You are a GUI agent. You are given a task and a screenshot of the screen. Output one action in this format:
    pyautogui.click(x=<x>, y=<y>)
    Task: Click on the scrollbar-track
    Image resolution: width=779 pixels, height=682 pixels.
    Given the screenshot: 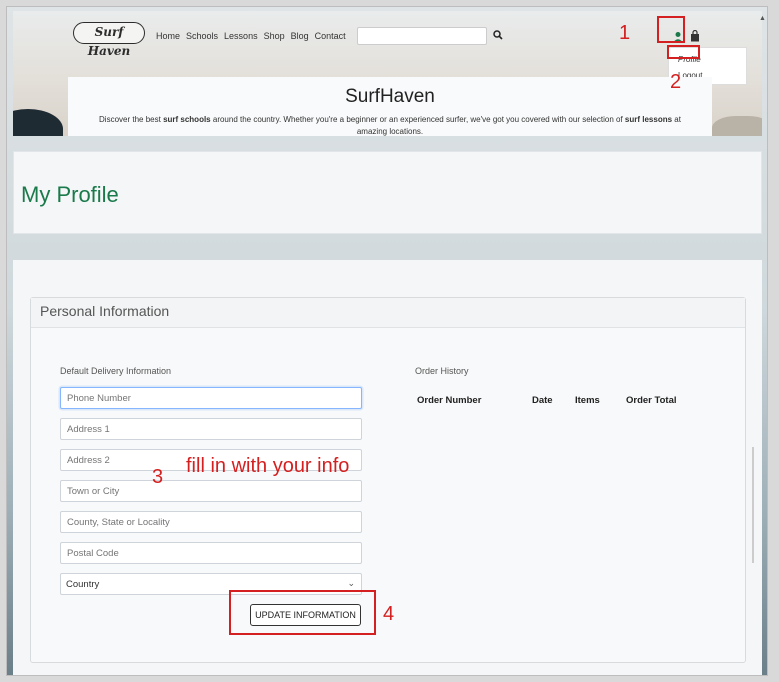 What is the action you would take?
    pyautogui.click(x=753, y=505)
    